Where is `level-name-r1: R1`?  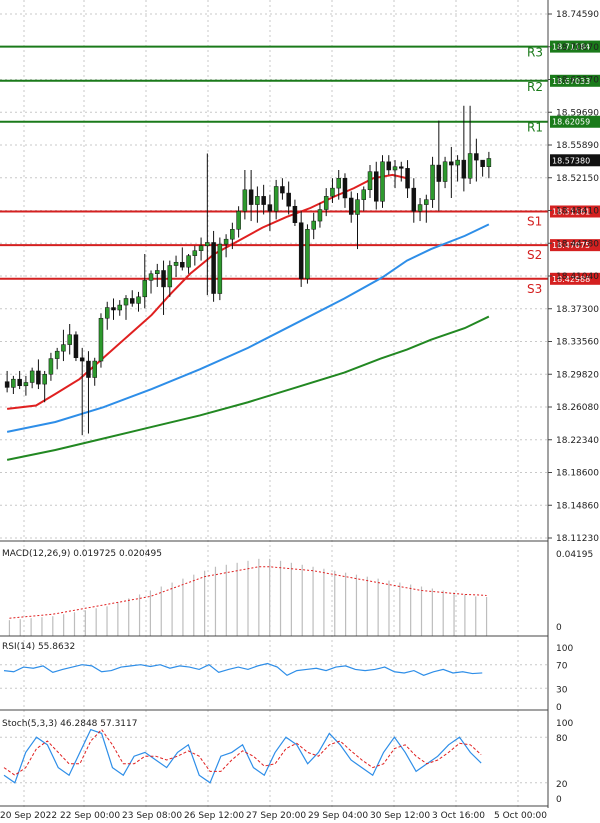
level-name-r1: R1 is located at coordinates (535, 128).